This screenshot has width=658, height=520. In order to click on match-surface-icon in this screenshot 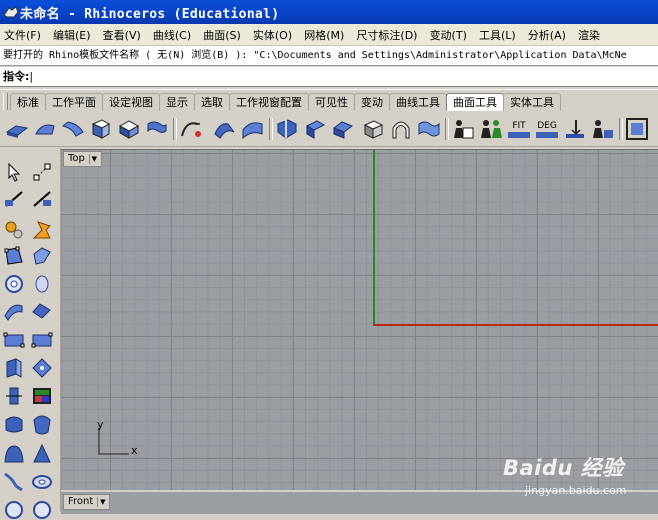, I will do `click(157, 129)`.